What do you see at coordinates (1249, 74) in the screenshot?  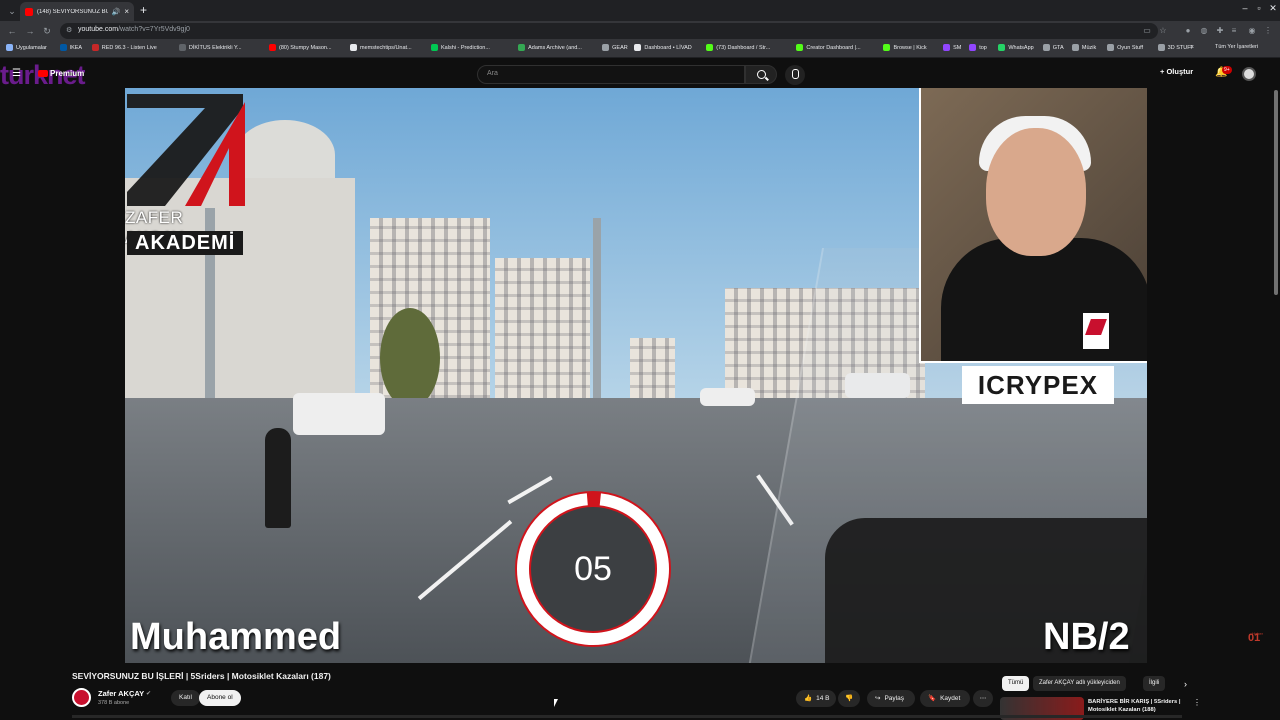 I see `account-avatar` at bounding box center [1249, 74].